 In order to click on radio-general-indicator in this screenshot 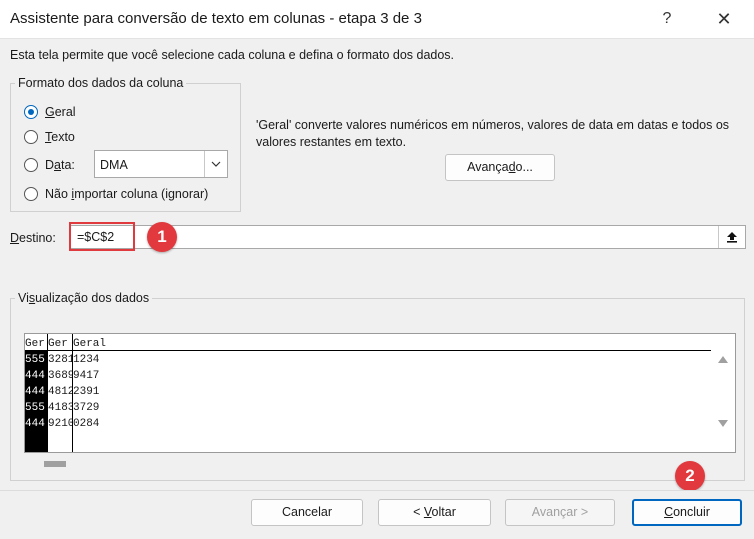, I will do `click(31, 112)`.